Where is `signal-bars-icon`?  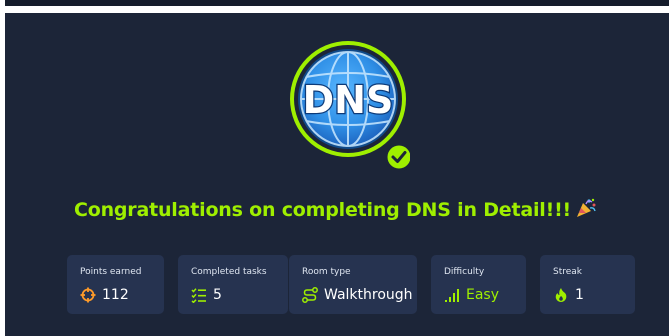
signal-bars-icon is located at coordinates (452, 295).